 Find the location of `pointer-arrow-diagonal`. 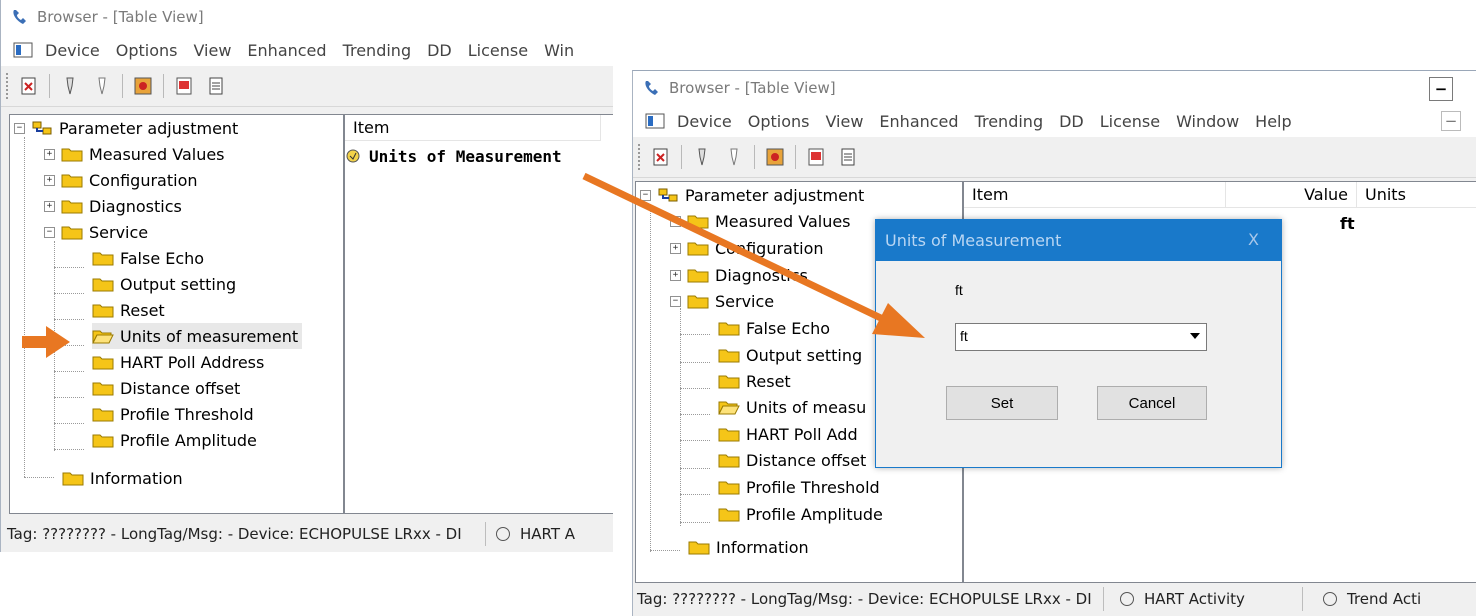

pointer-arrow-diagonal is located at coordinates (753, 255).